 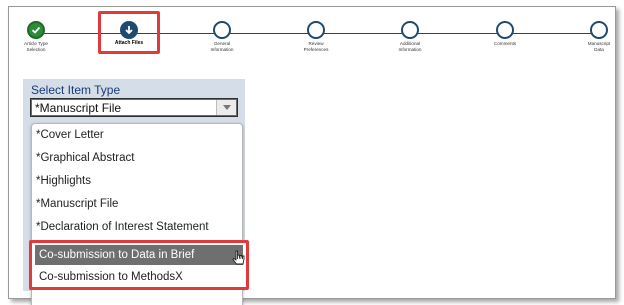 I want to click on dropdown-option-graphical-abstract: *Graphical Abstract, so click(x=85, y=158).